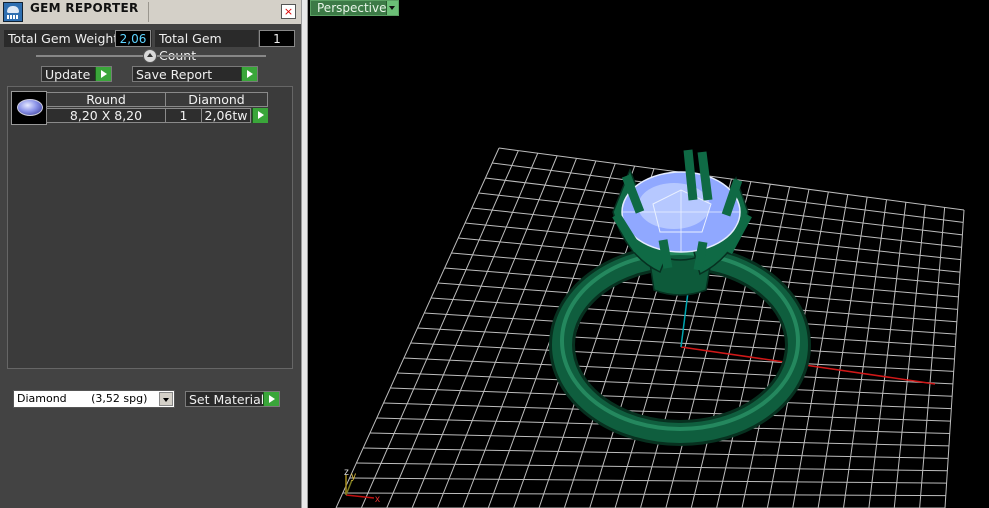  I want to click on view-label: Perspective, so click(352, 8).